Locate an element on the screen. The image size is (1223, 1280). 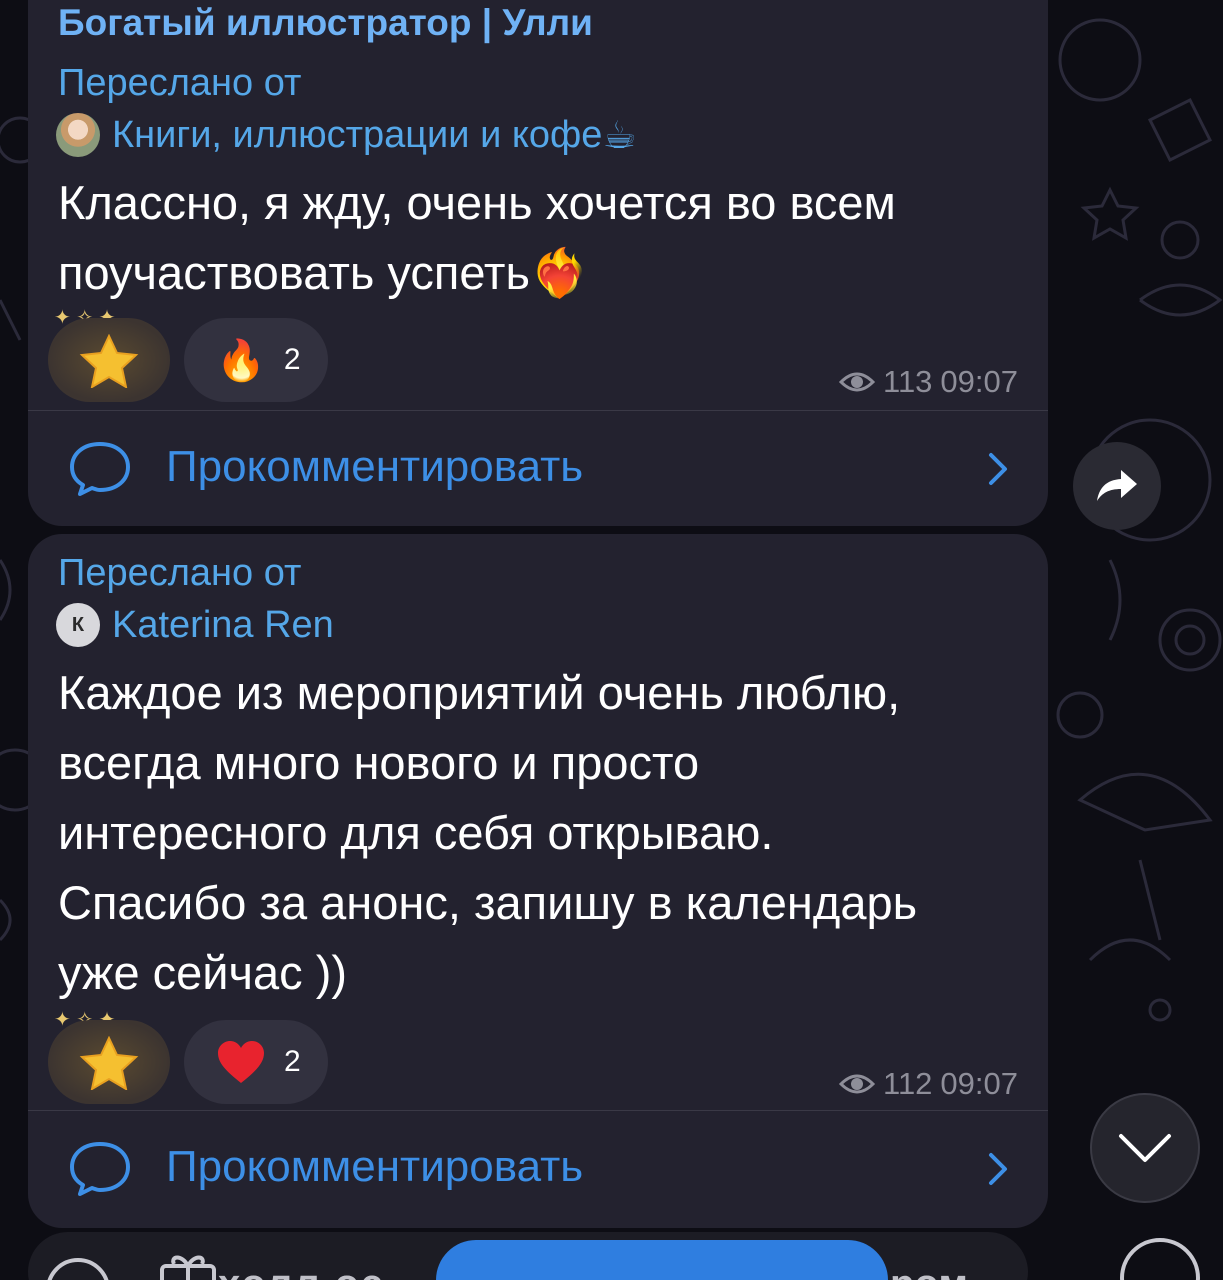
message-line: поучаствовать успеть❤️‍🔥 is located at coordinates (323, 273).